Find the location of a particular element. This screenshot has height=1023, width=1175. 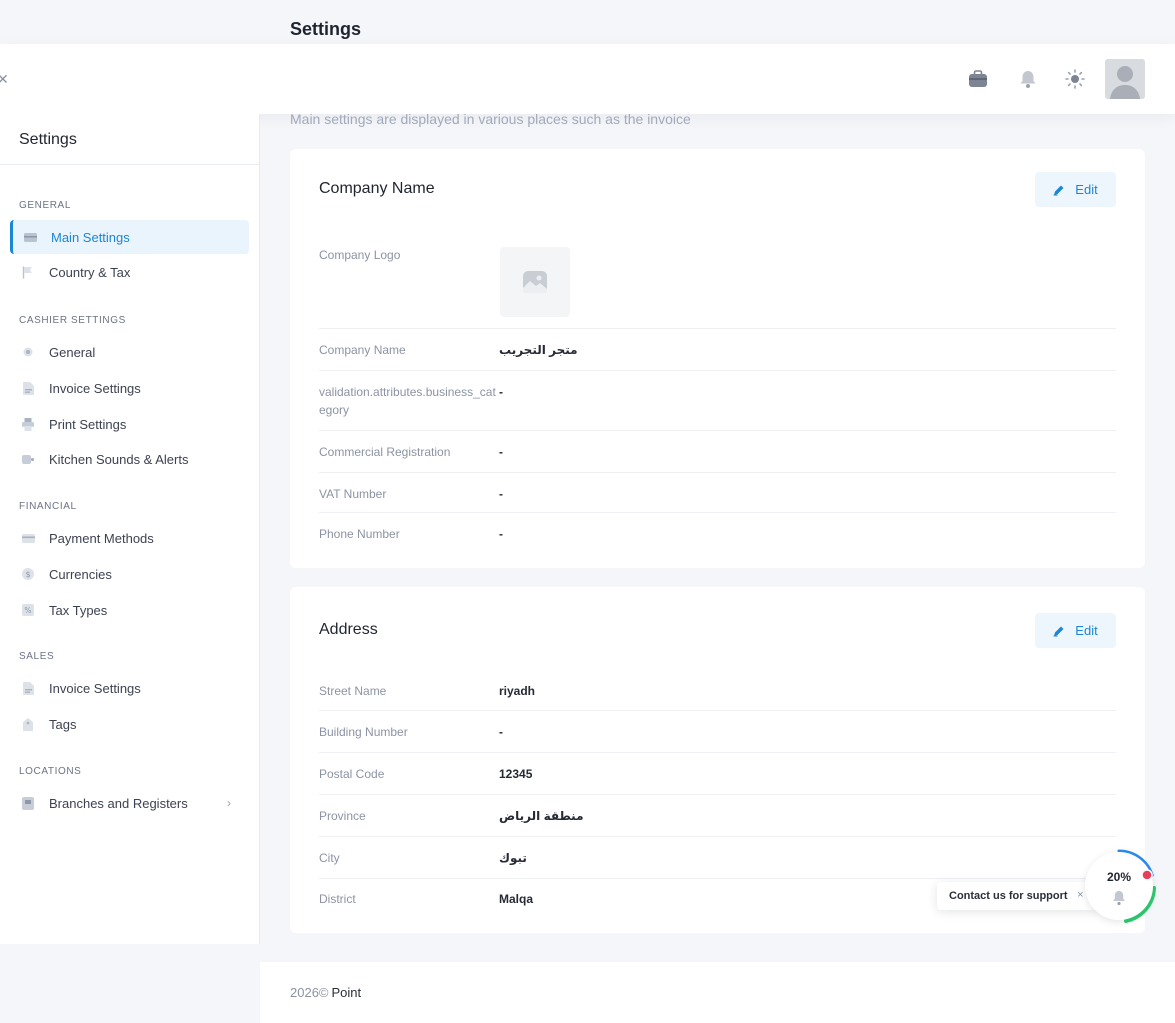

edit-address-button: Edit is located at coordinates (1075, 630).